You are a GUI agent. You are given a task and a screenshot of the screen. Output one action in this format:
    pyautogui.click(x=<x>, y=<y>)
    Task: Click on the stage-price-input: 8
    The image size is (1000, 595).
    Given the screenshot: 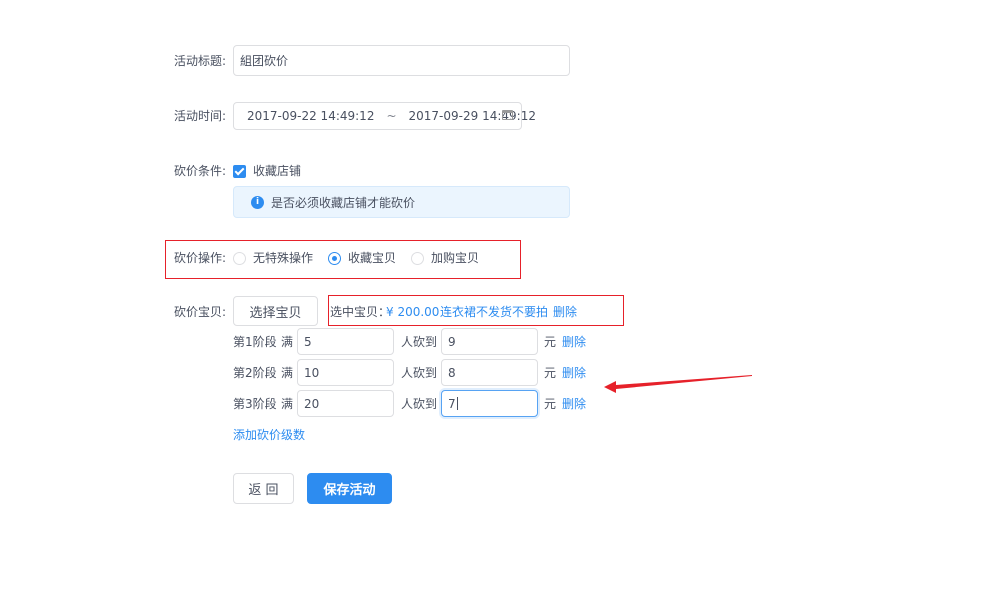 What is the action you would take?
    pyautogui.click(x=489, y=372)
    